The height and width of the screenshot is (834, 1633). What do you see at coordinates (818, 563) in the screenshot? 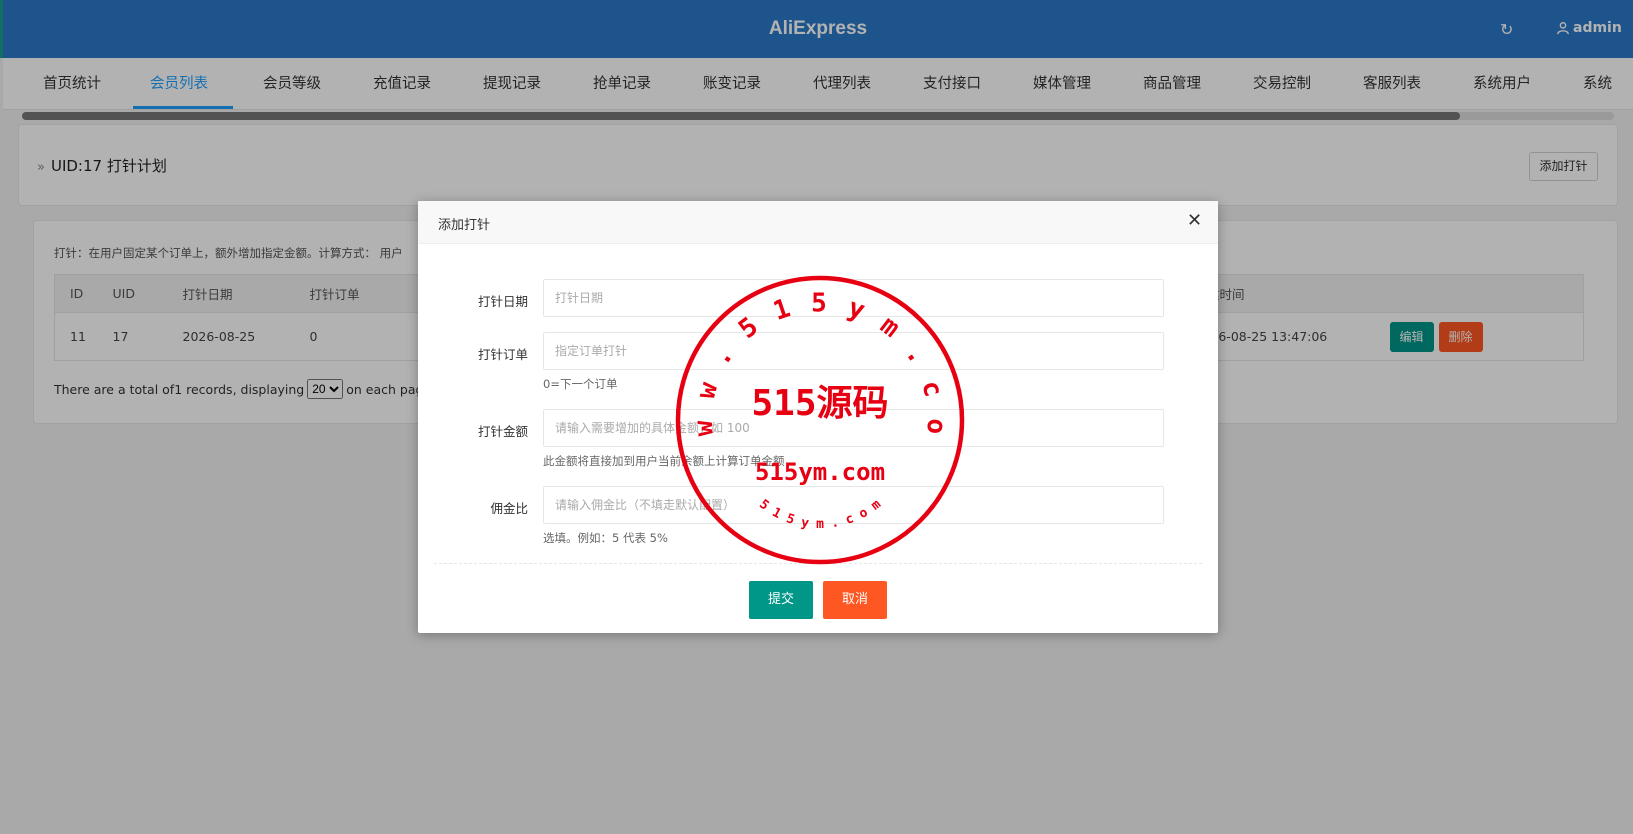
I see `modal-divider` at bounding box center [818, 563].